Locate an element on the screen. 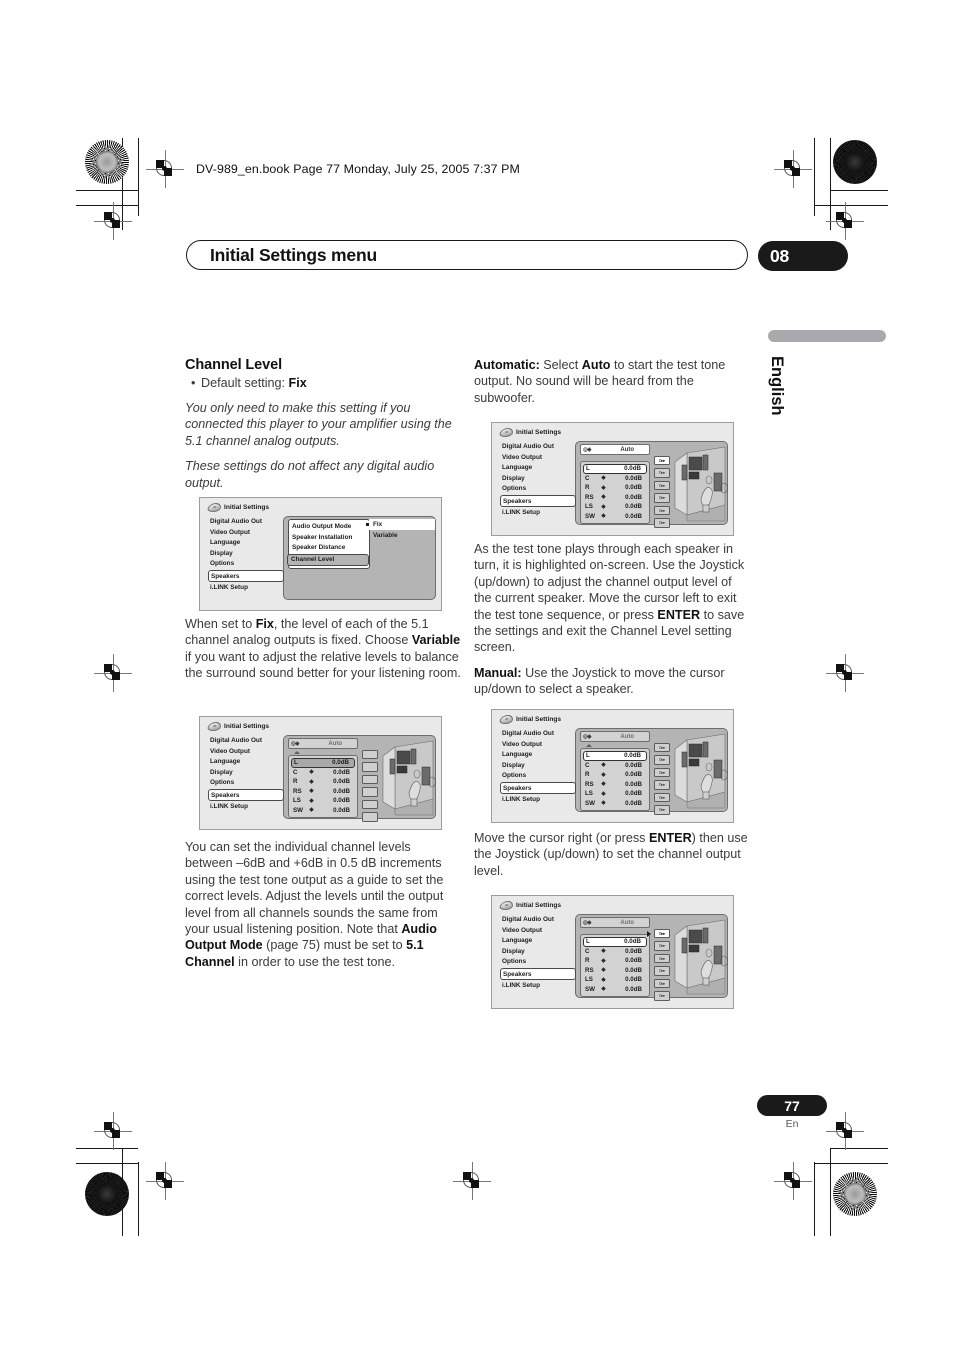  osd-submenu-item-channel-level: Channel Level is located at coordinates (328, 559).